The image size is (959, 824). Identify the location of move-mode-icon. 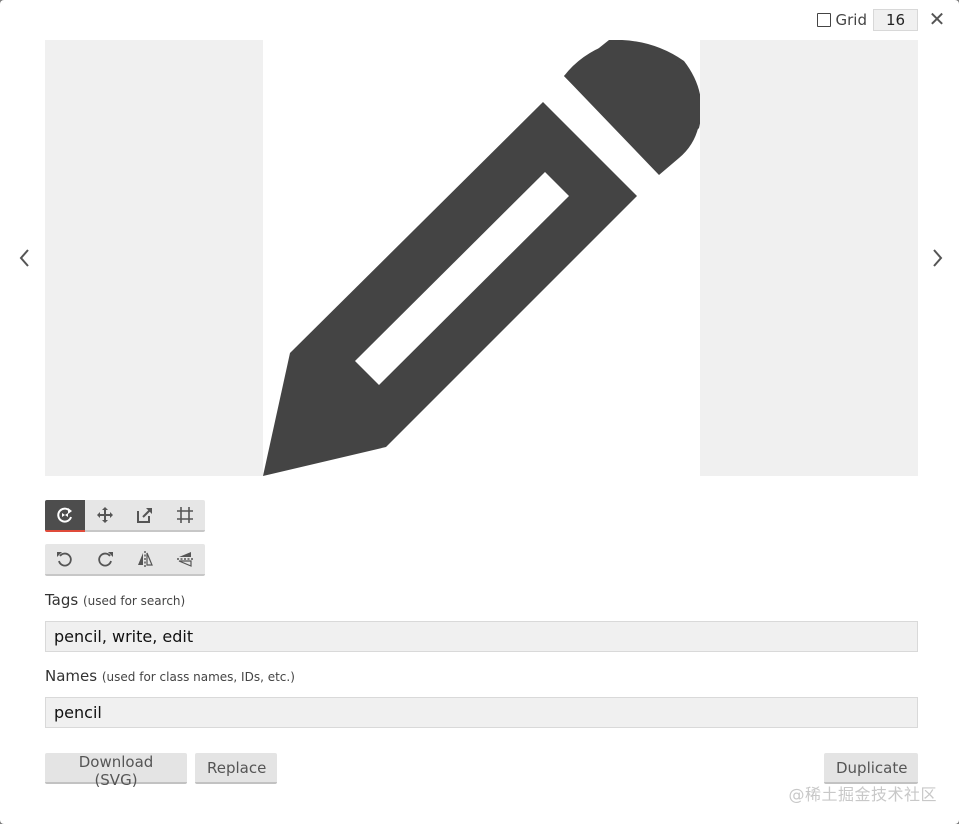
(105, 515).